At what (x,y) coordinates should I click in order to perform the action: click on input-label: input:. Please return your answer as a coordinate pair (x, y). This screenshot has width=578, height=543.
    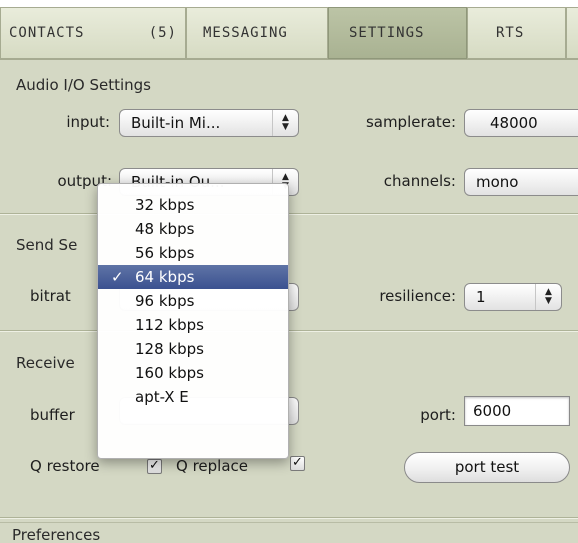
    Looking at the image, I should click on (88, 122).